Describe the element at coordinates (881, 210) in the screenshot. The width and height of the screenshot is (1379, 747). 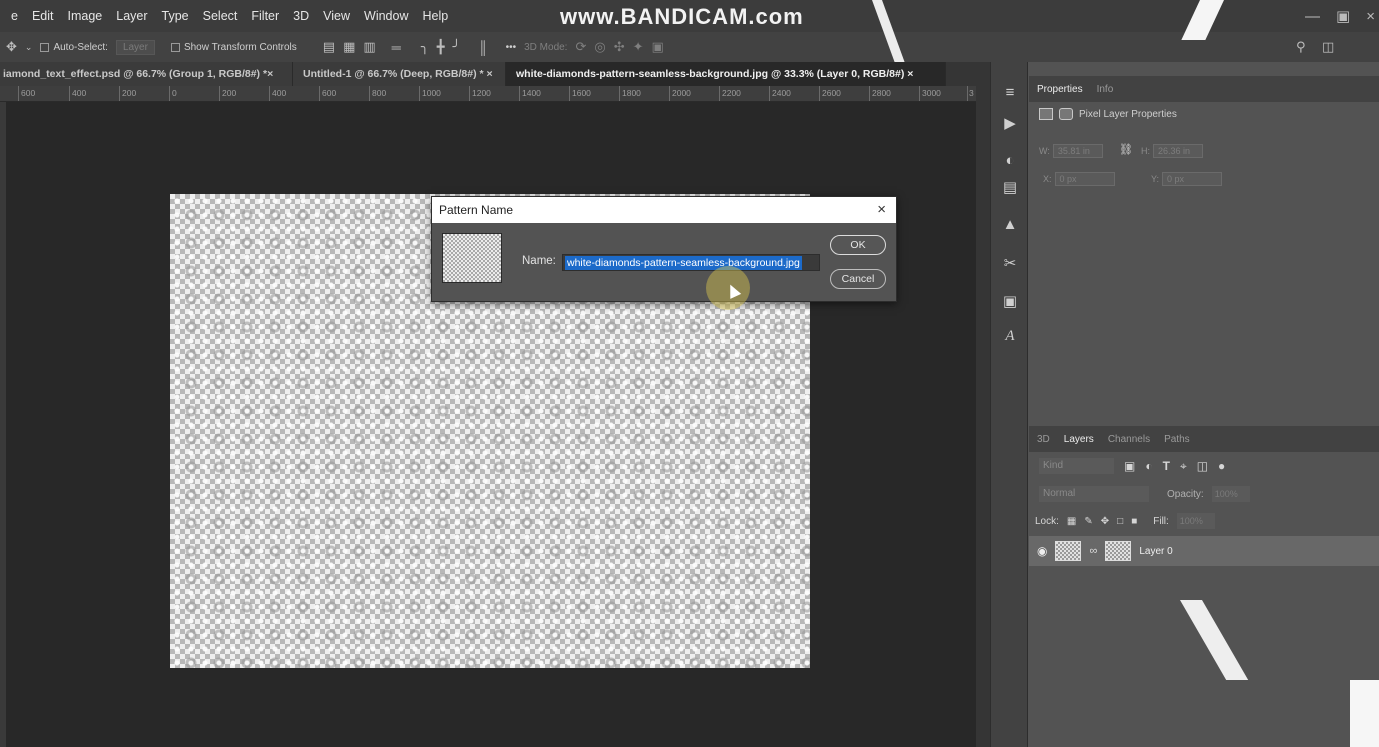
I see `dialog-close-icon: ×` at that location.